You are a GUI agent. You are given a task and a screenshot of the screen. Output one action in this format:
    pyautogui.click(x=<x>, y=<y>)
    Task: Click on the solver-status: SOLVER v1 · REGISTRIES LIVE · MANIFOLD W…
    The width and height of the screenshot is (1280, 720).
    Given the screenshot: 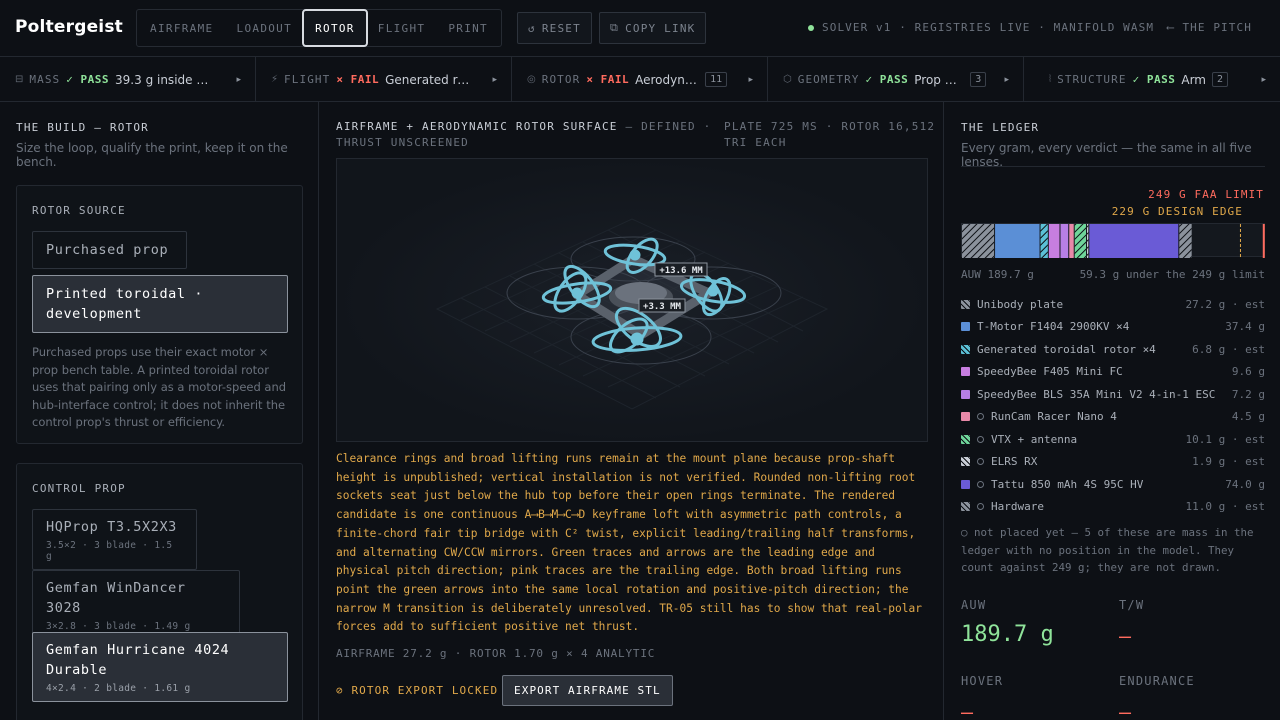 What is the action you would take?
    pyautogui.click(x=981, y=27)
    